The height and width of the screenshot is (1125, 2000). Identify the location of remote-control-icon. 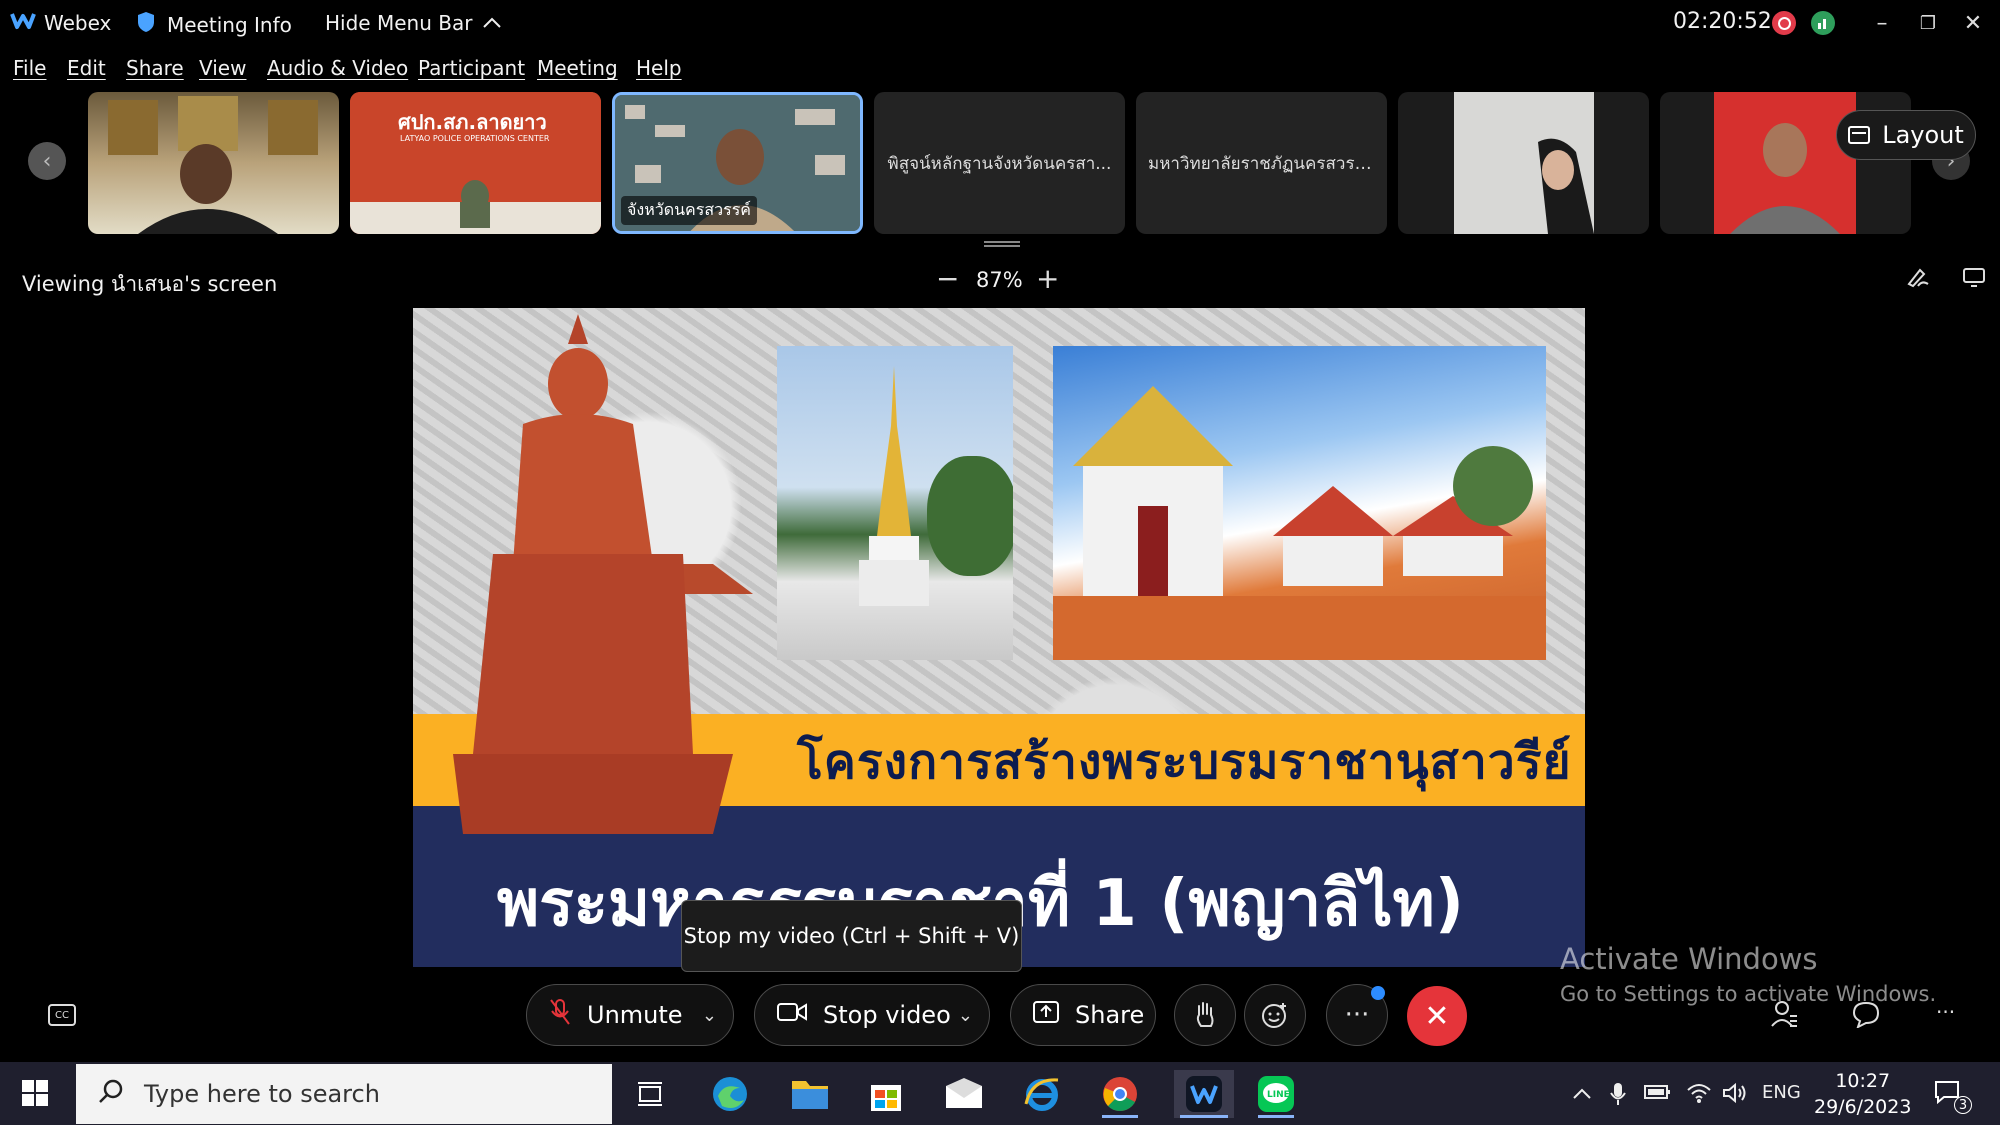
(1974, 280).